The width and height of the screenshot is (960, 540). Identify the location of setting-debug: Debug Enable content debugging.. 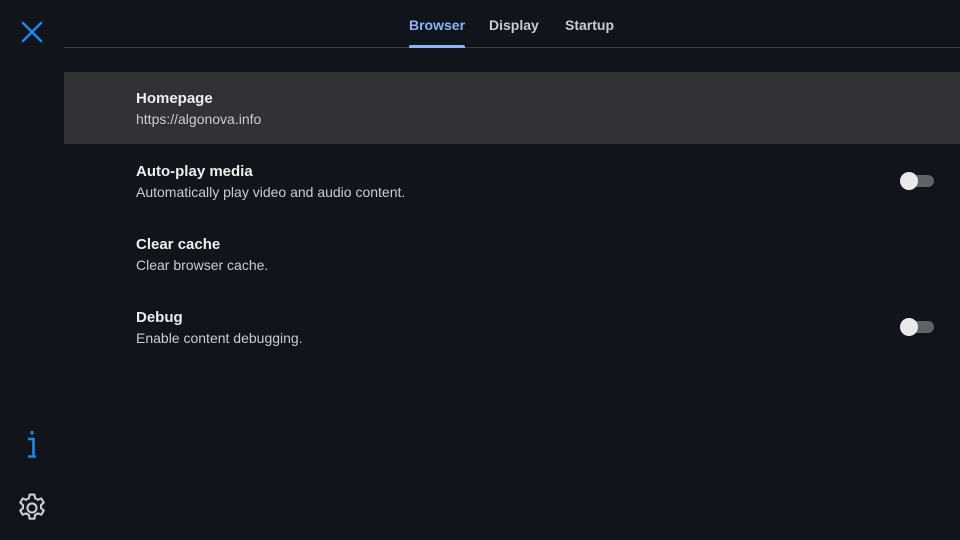
(512, 327).